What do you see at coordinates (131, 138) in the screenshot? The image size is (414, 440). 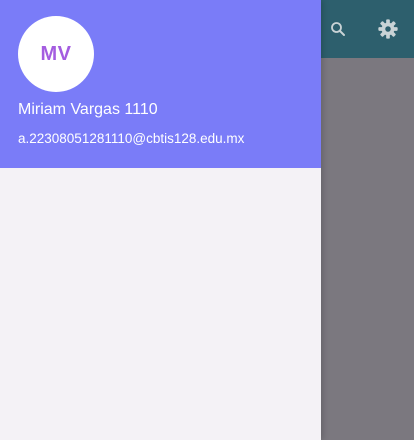 I see `account-email: a.22308051281110@cbtis128.edu.mx` at bounding box center [131, 138].